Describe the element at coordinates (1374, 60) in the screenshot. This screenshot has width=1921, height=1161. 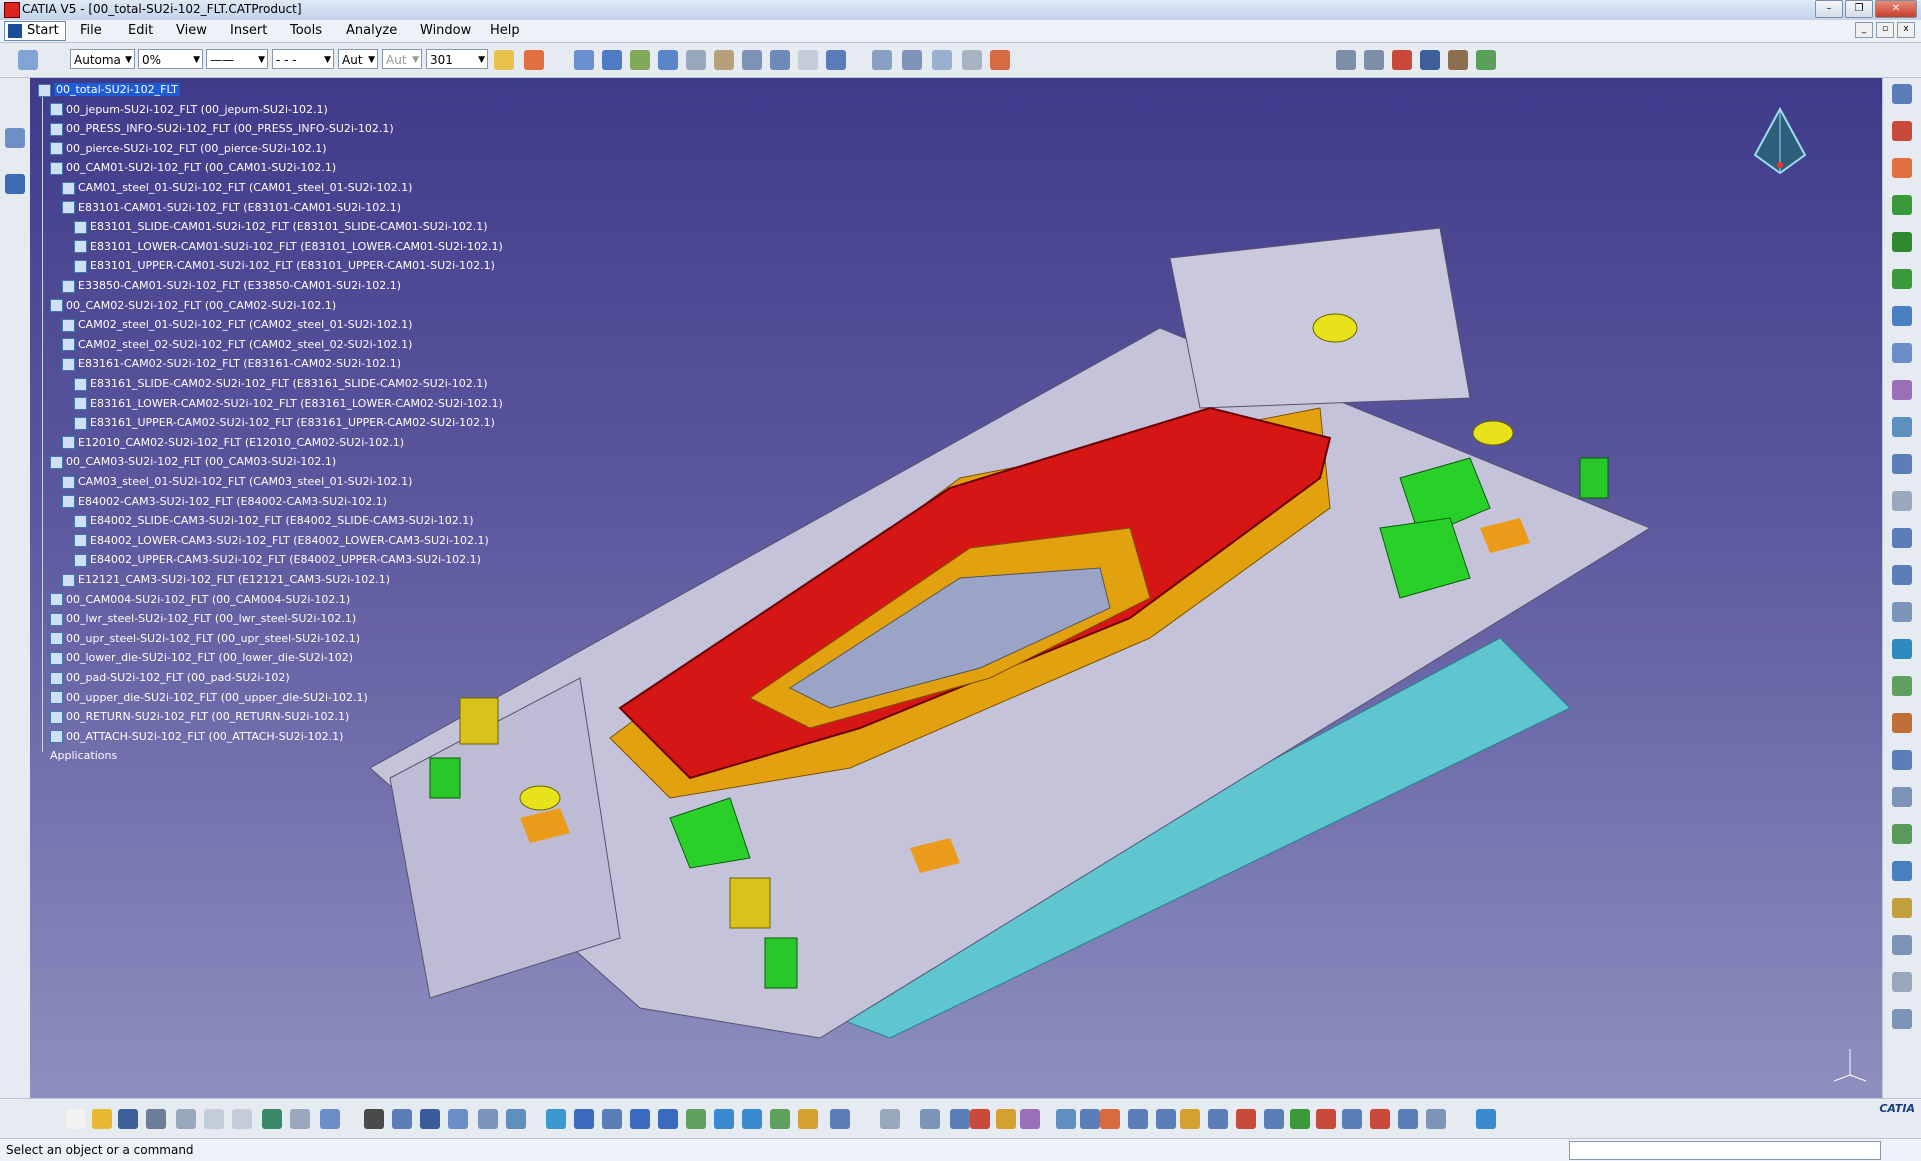
I see `bom-list-icon` at that location.